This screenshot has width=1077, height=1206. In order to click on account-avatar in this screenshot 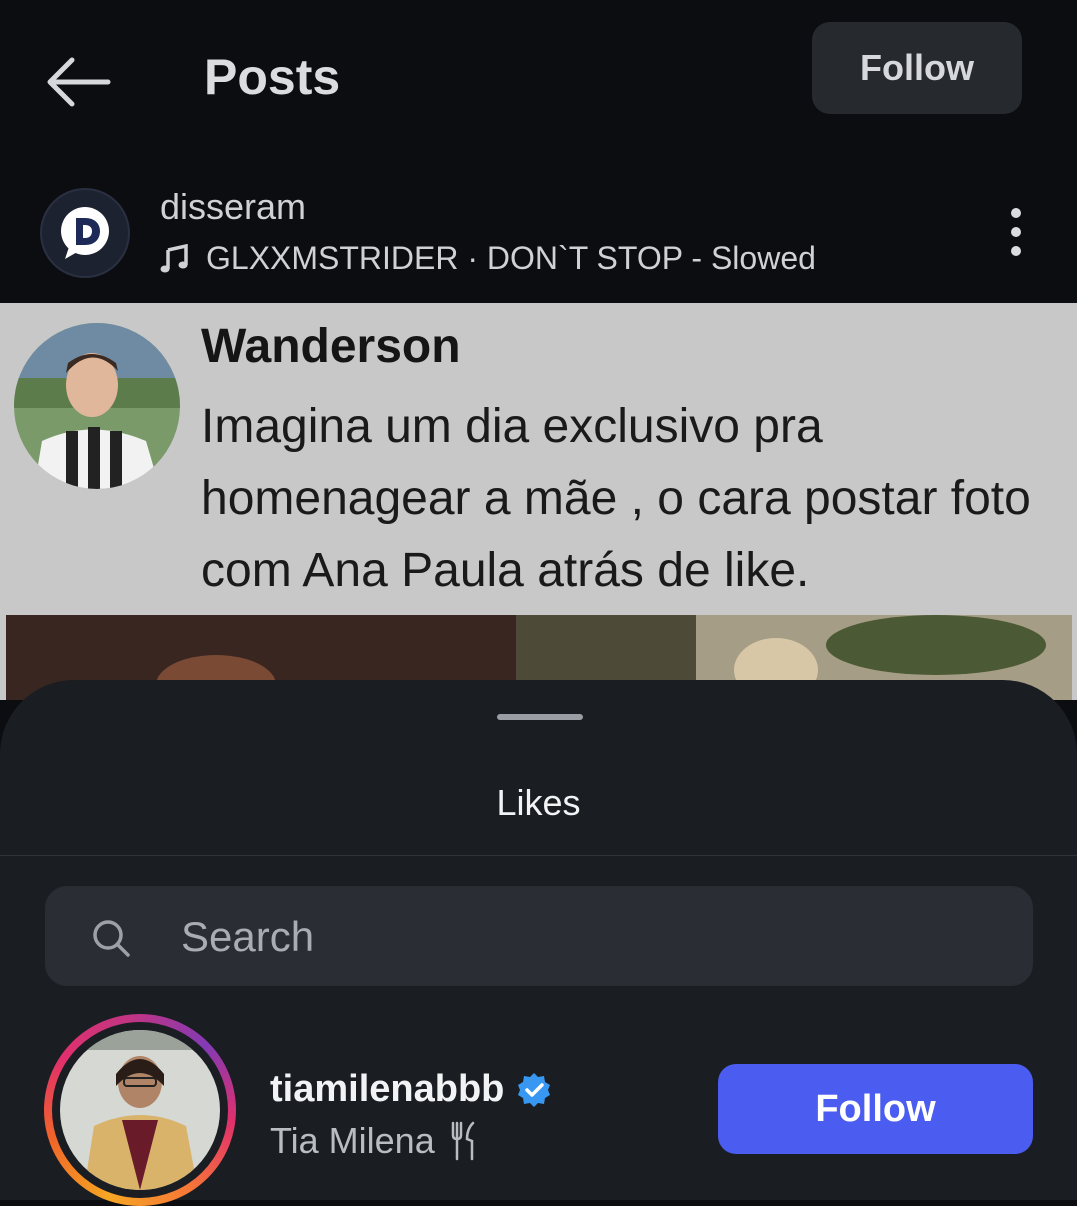, I will do `click(85, 233)`.